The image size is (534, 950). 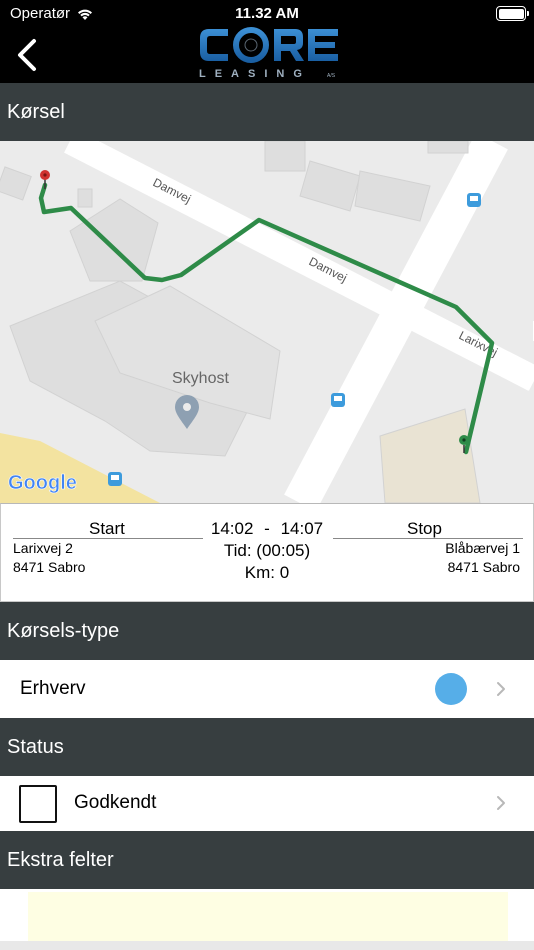 What do you see at coordinates (107, 528) in the screenshot?
I see `start-label: Start` at bounding box center [107, 528].